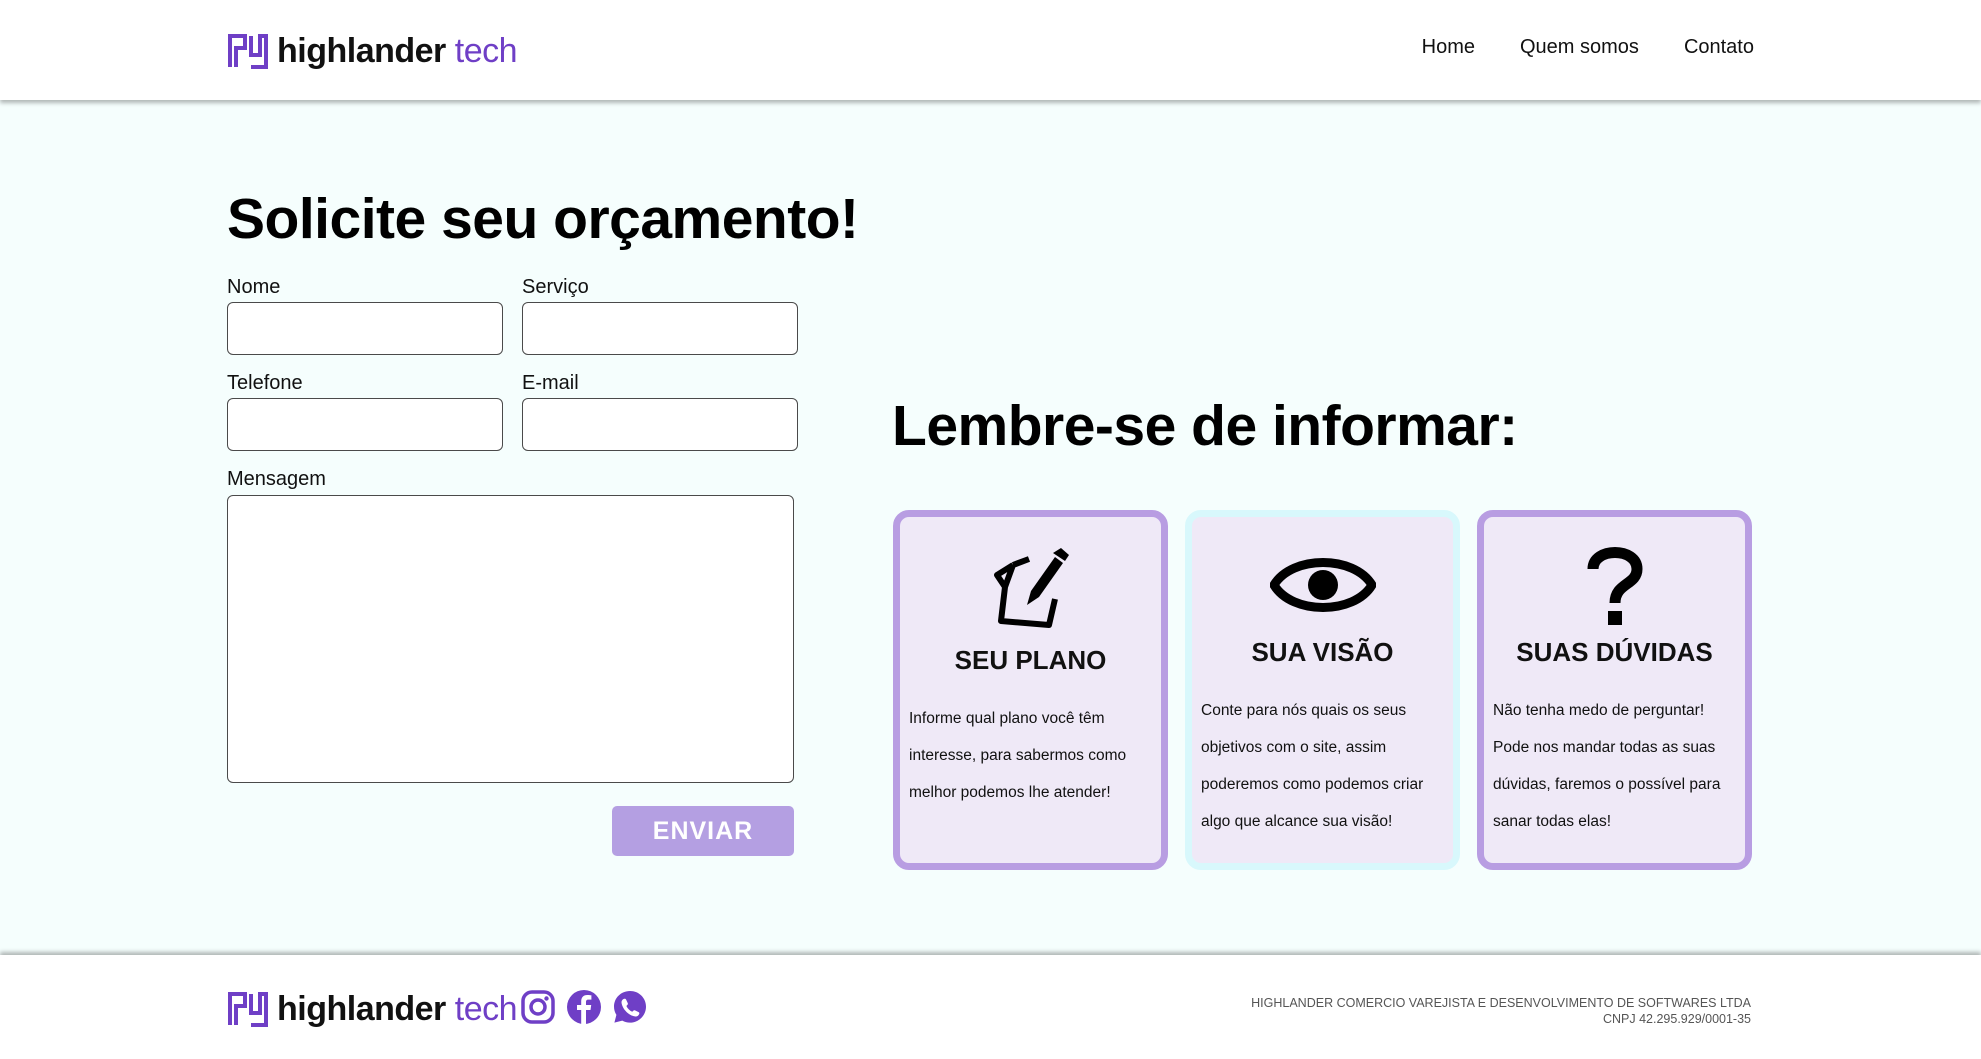 This screenshot has height=1059, width=1981. I want to click on email-field, so click(660, 424).